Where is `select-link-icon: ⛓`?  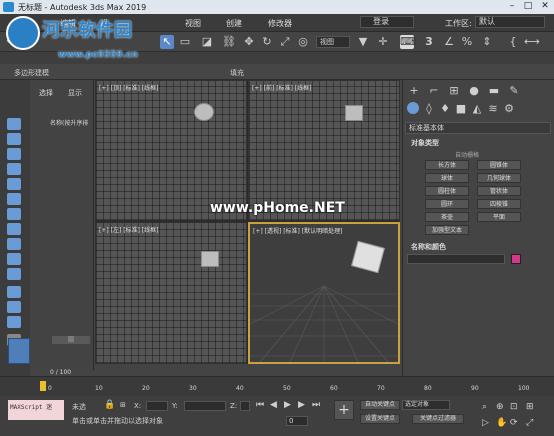
select-link-icon: ⛓ is located at coordinates (229, 42).